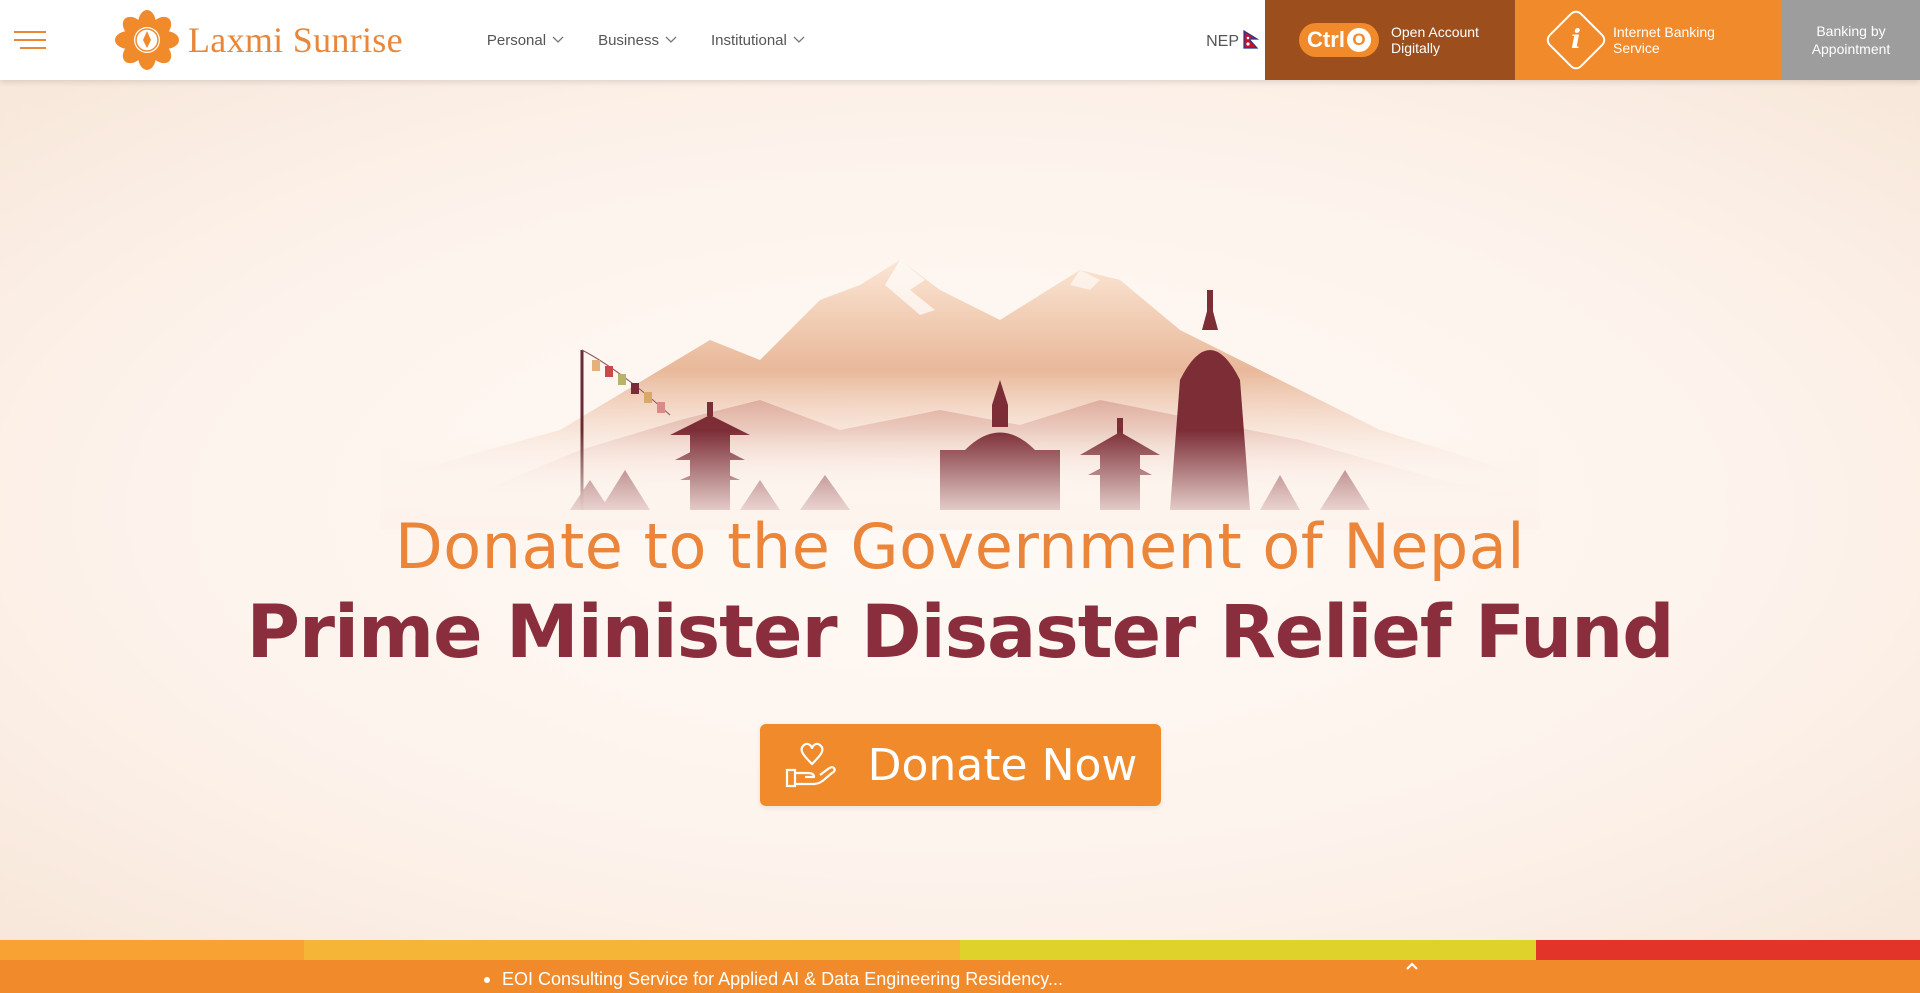 This screenshot has width=1920, height=993. I want to click on decorative-stripe, so click(960, 950).